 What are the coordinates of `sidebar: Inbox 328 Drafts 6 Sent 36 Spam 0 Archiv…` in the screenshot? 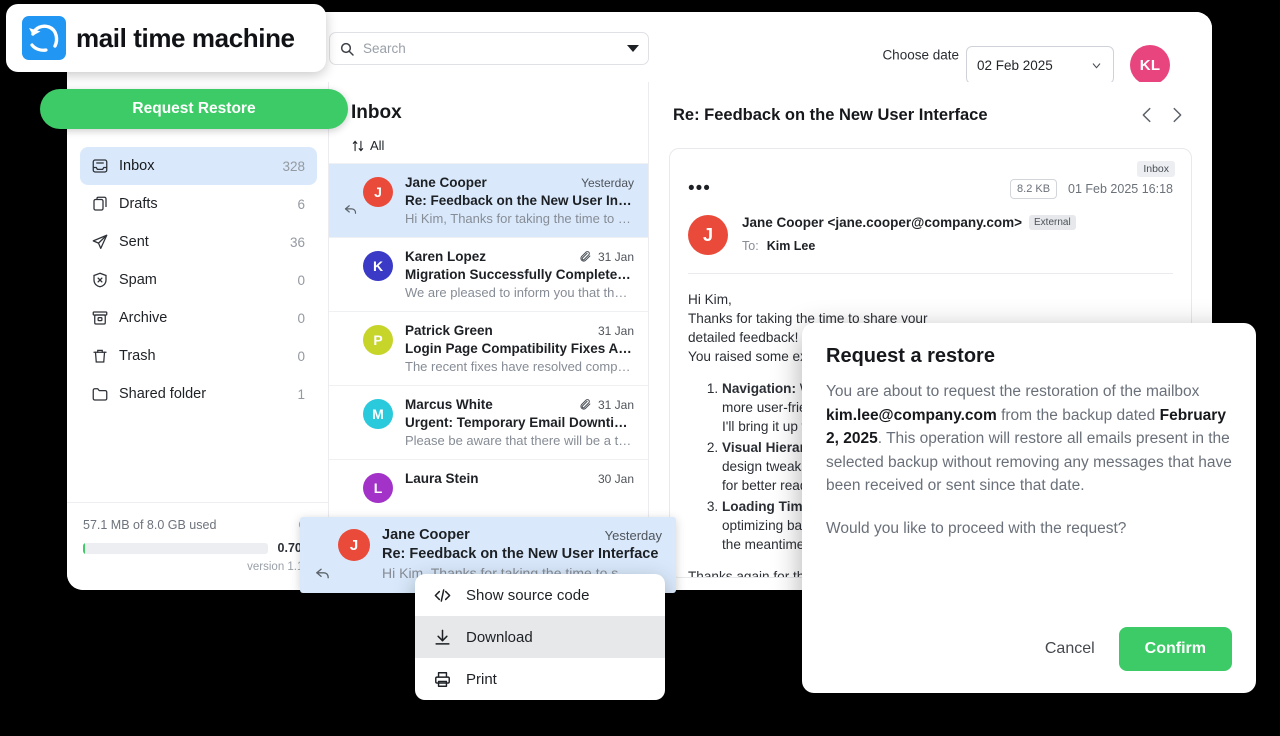 It's located at (198, 336).